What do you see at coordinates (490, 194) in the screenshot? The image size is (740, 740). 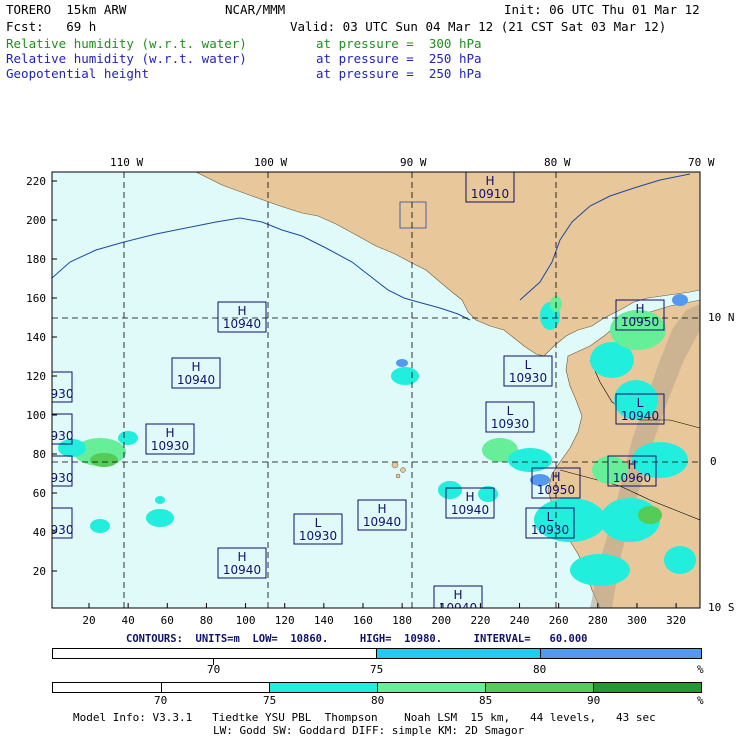 I see `pressure-center-value: 10910` at bounding box center [490, 194].